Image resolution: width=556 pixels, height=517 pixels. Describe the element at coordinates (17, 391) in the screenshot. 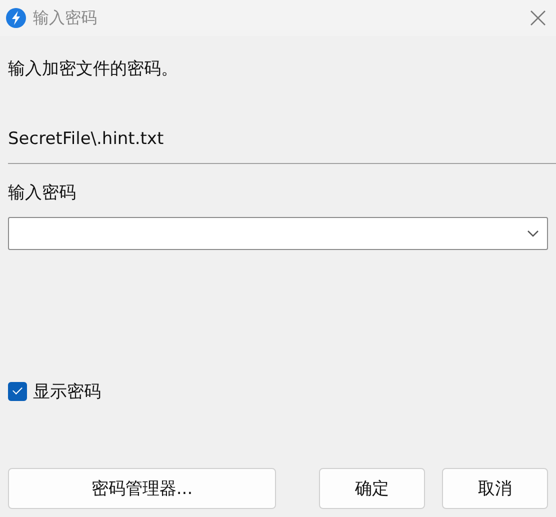

I see `checkbox` at that location.